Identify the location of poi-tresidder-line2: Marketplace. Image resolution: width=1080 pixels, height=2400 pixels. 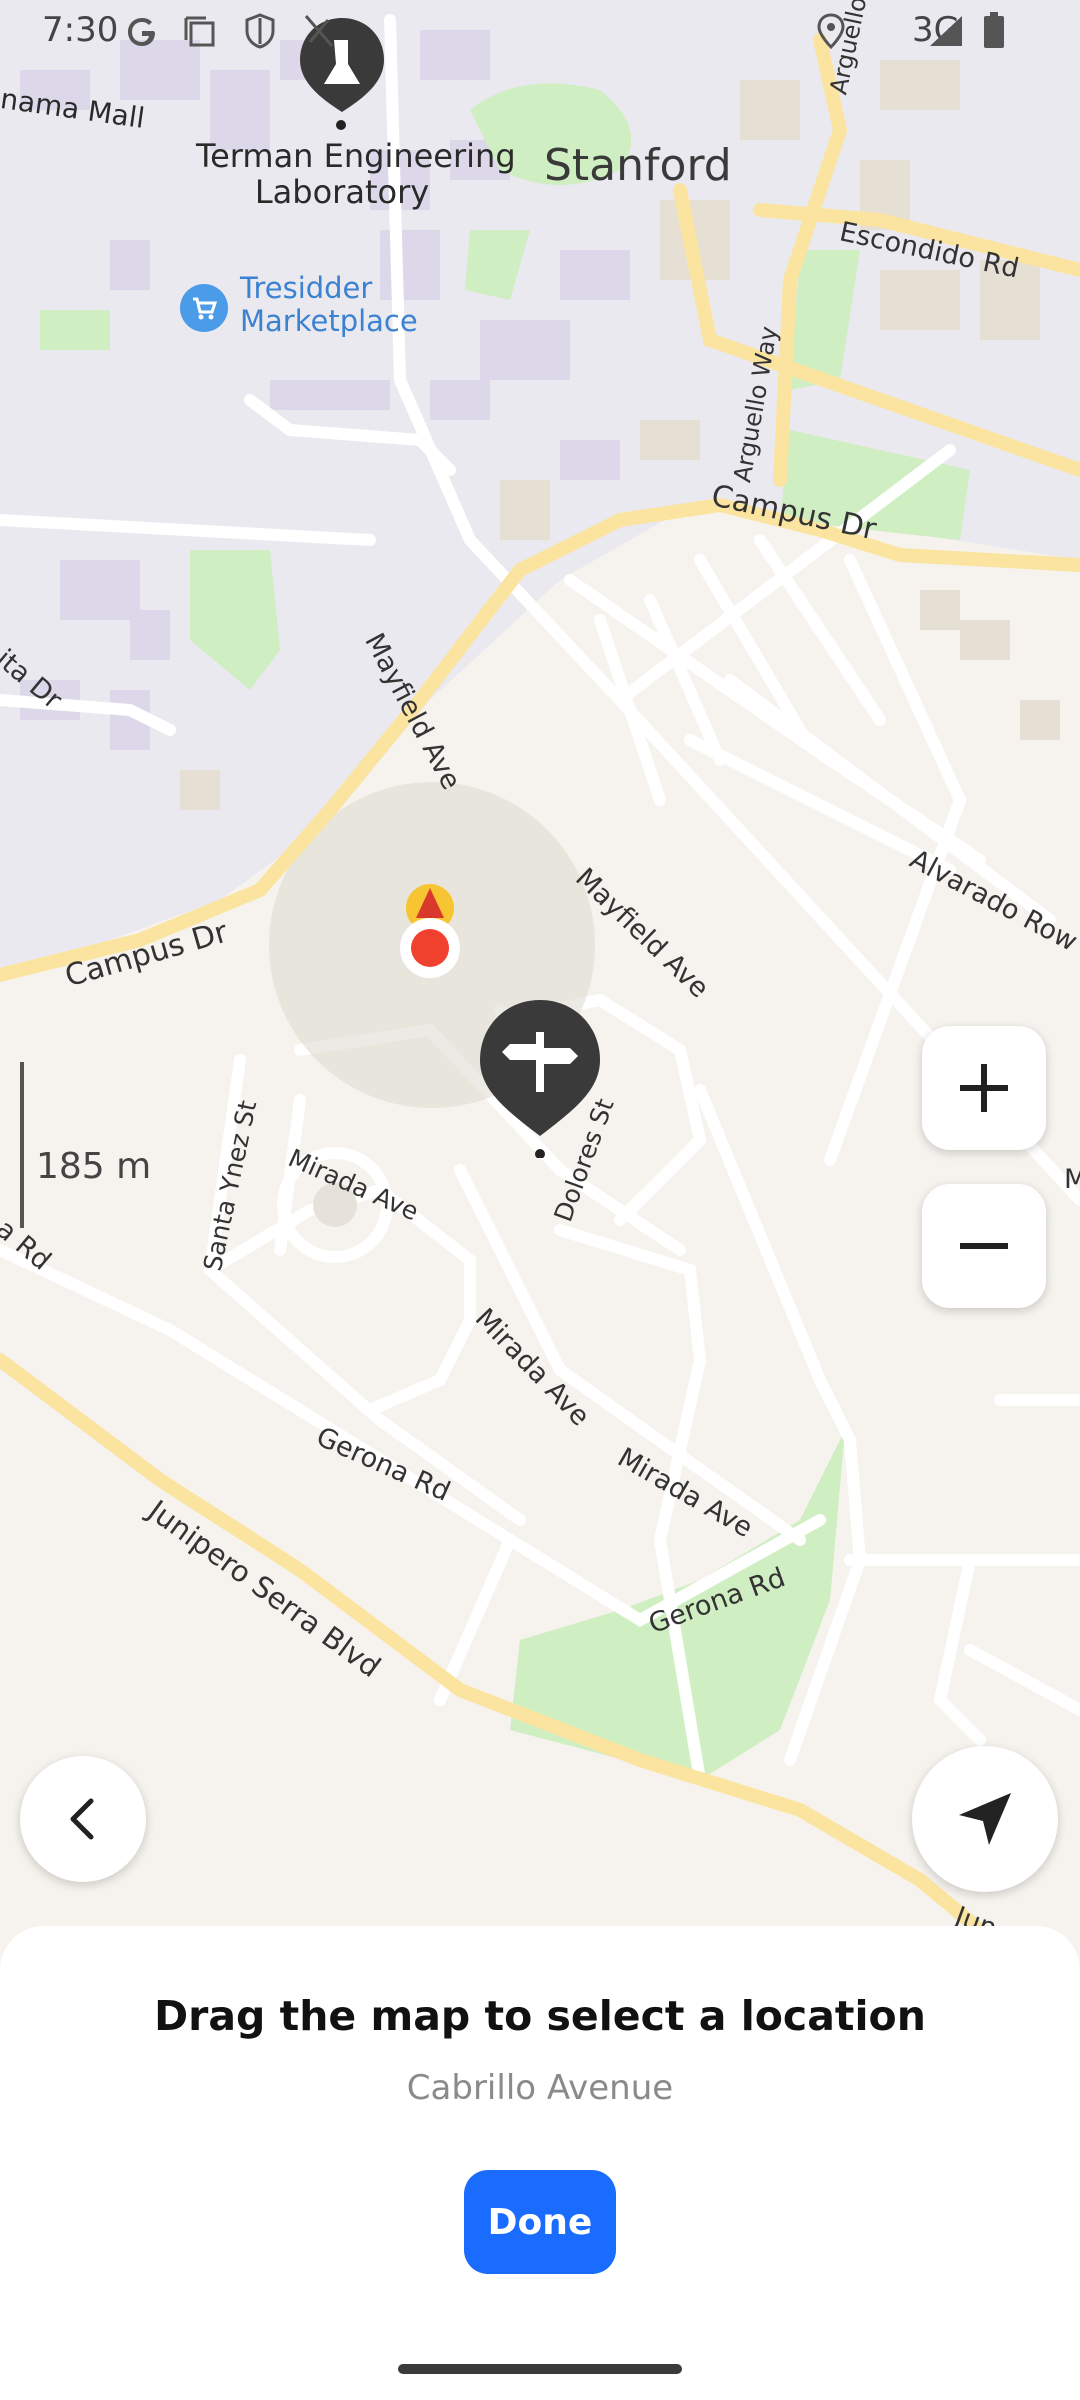
(329, 321).